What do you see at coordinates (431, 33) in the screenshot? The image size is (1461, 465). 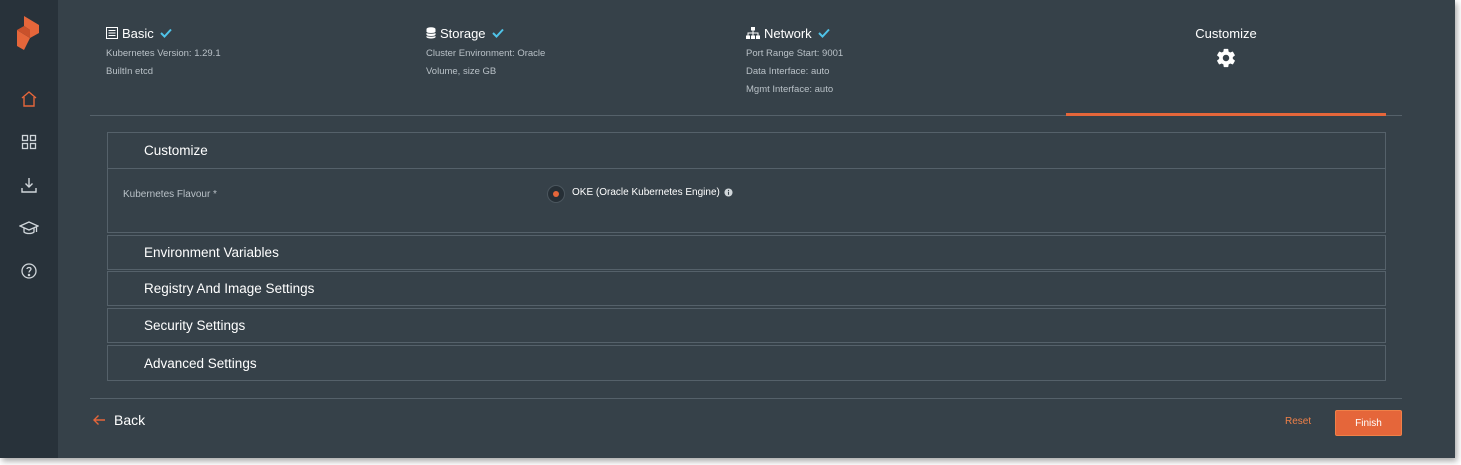 I see `database-icon` at bounding box center [431, 33].